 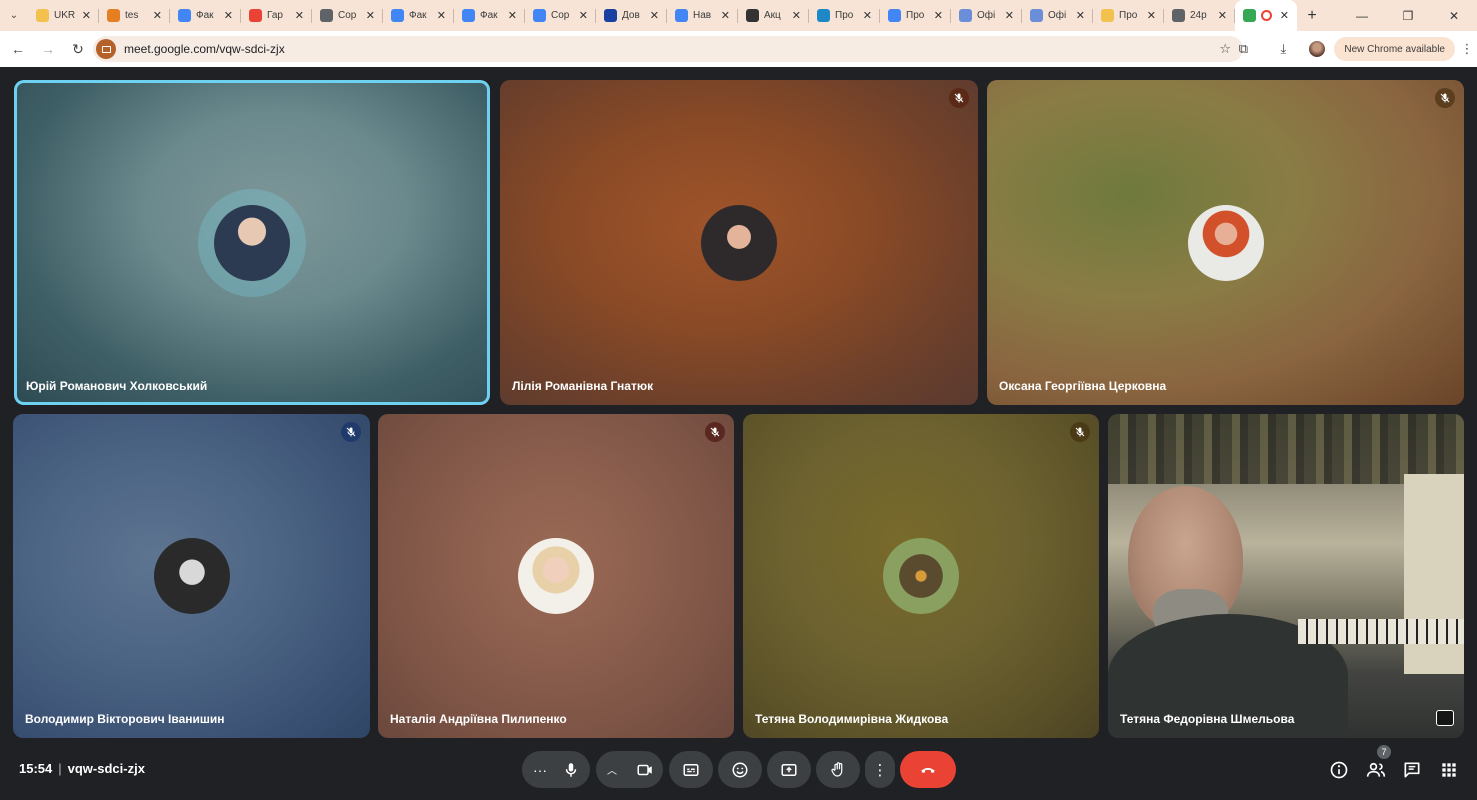 I want to click on more-options-button: ⋮, so click(x=880, y=769).